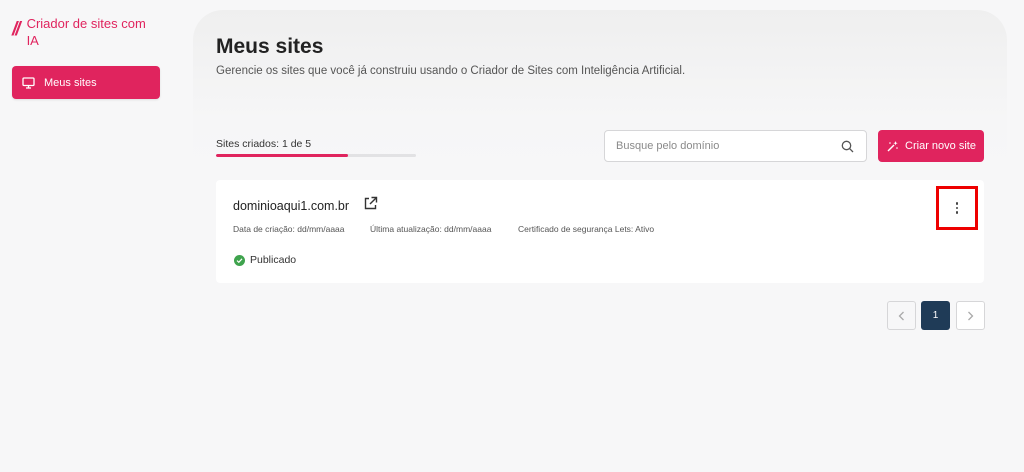 The width and height of the screenshot is (1024, 472). I want to click on search-icon, so click(847, 146).